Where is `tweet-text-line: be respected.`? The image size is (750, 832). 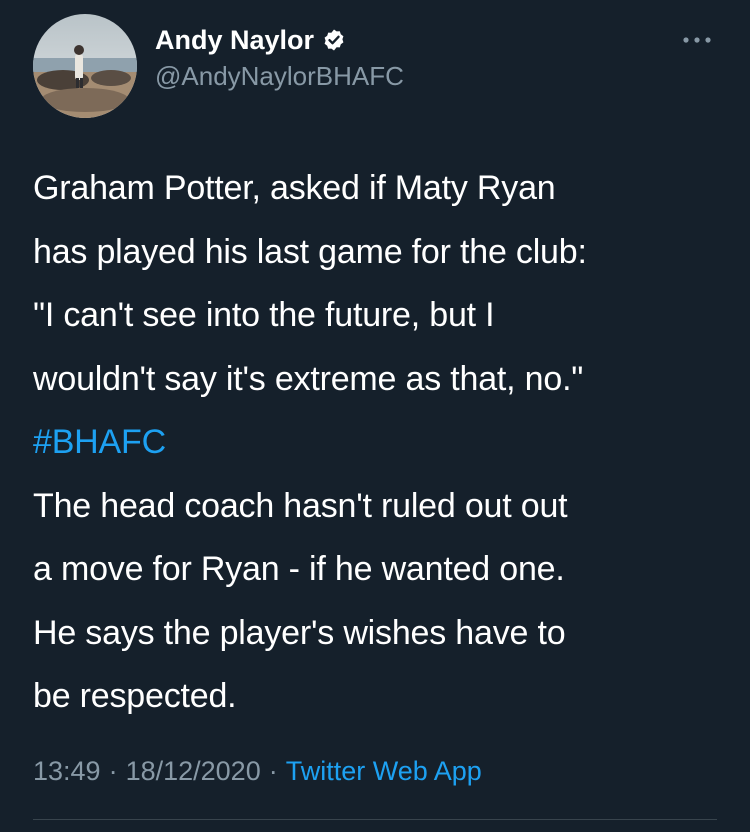
tweet-text-line: be respected. is located at coordinates (135, 696).